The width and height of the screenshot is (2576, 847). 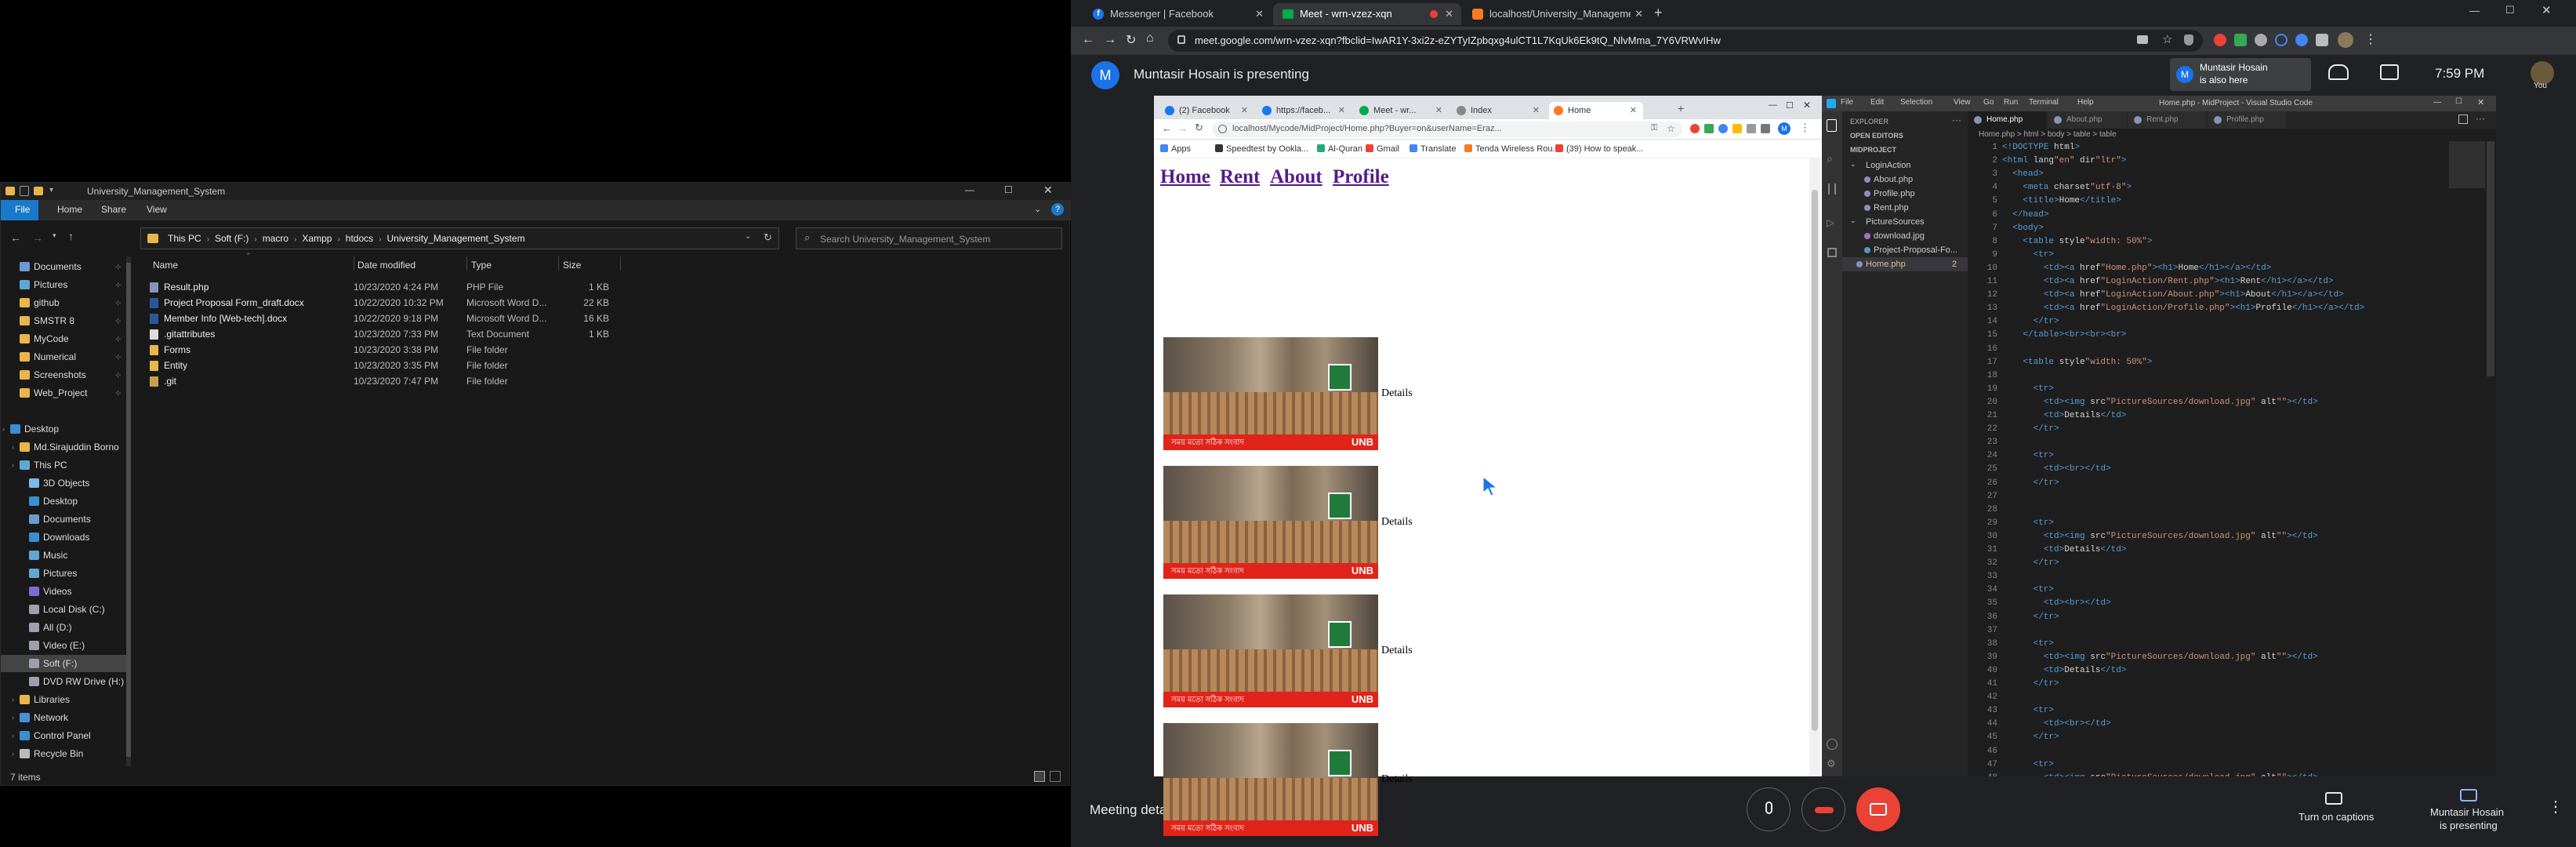 What do you see at coordinates (64, 591) in the screenshot?
I see `nav-item: Videos` at bounding box center [64, 591].